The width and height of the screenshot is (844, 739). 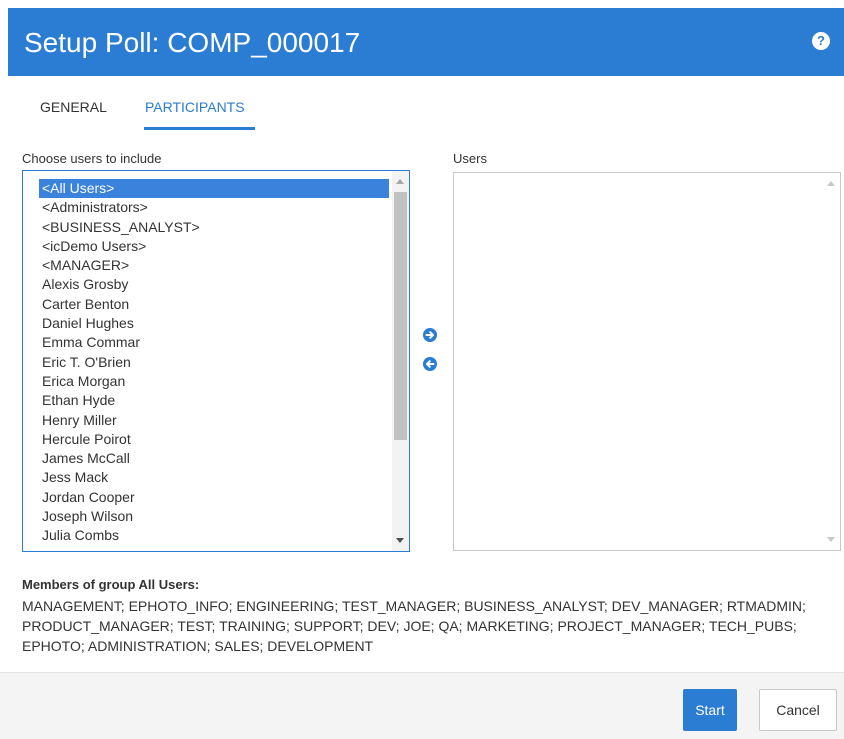 What do you see at coordinates (214, 420) in the screenshot?
I see `list-item: Henry Miller` at bounding box center [214, 420].